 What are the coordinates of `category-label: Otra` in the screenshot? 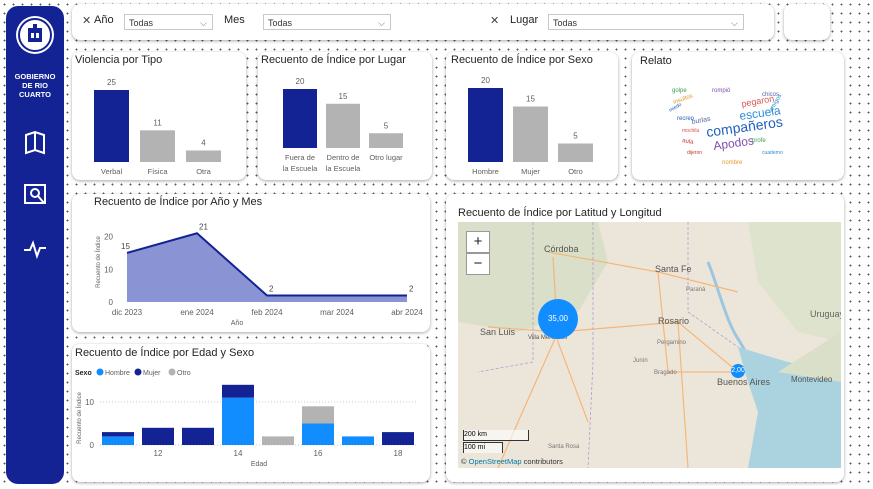 It's located at (203, 171).